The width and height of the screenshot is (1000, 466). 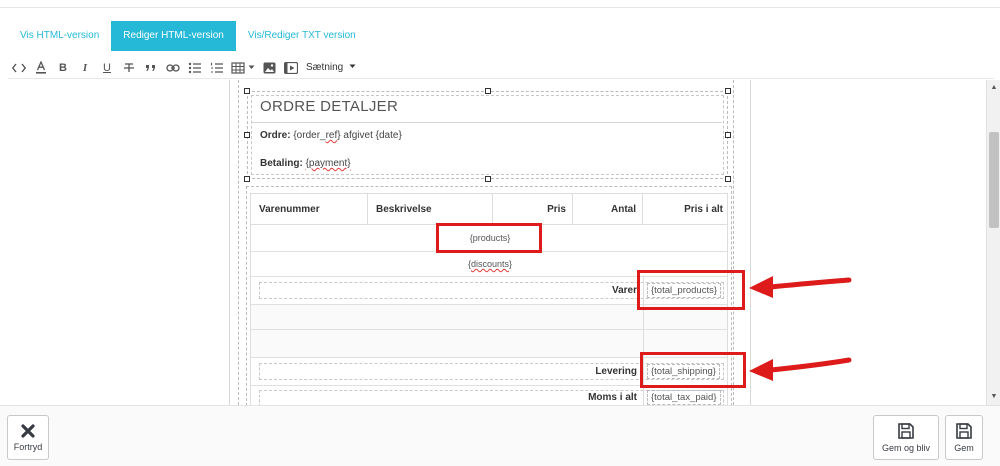 I want to click on footer-bar: Fortryd Gem og bliv Gem, so click(x=500, y=435).